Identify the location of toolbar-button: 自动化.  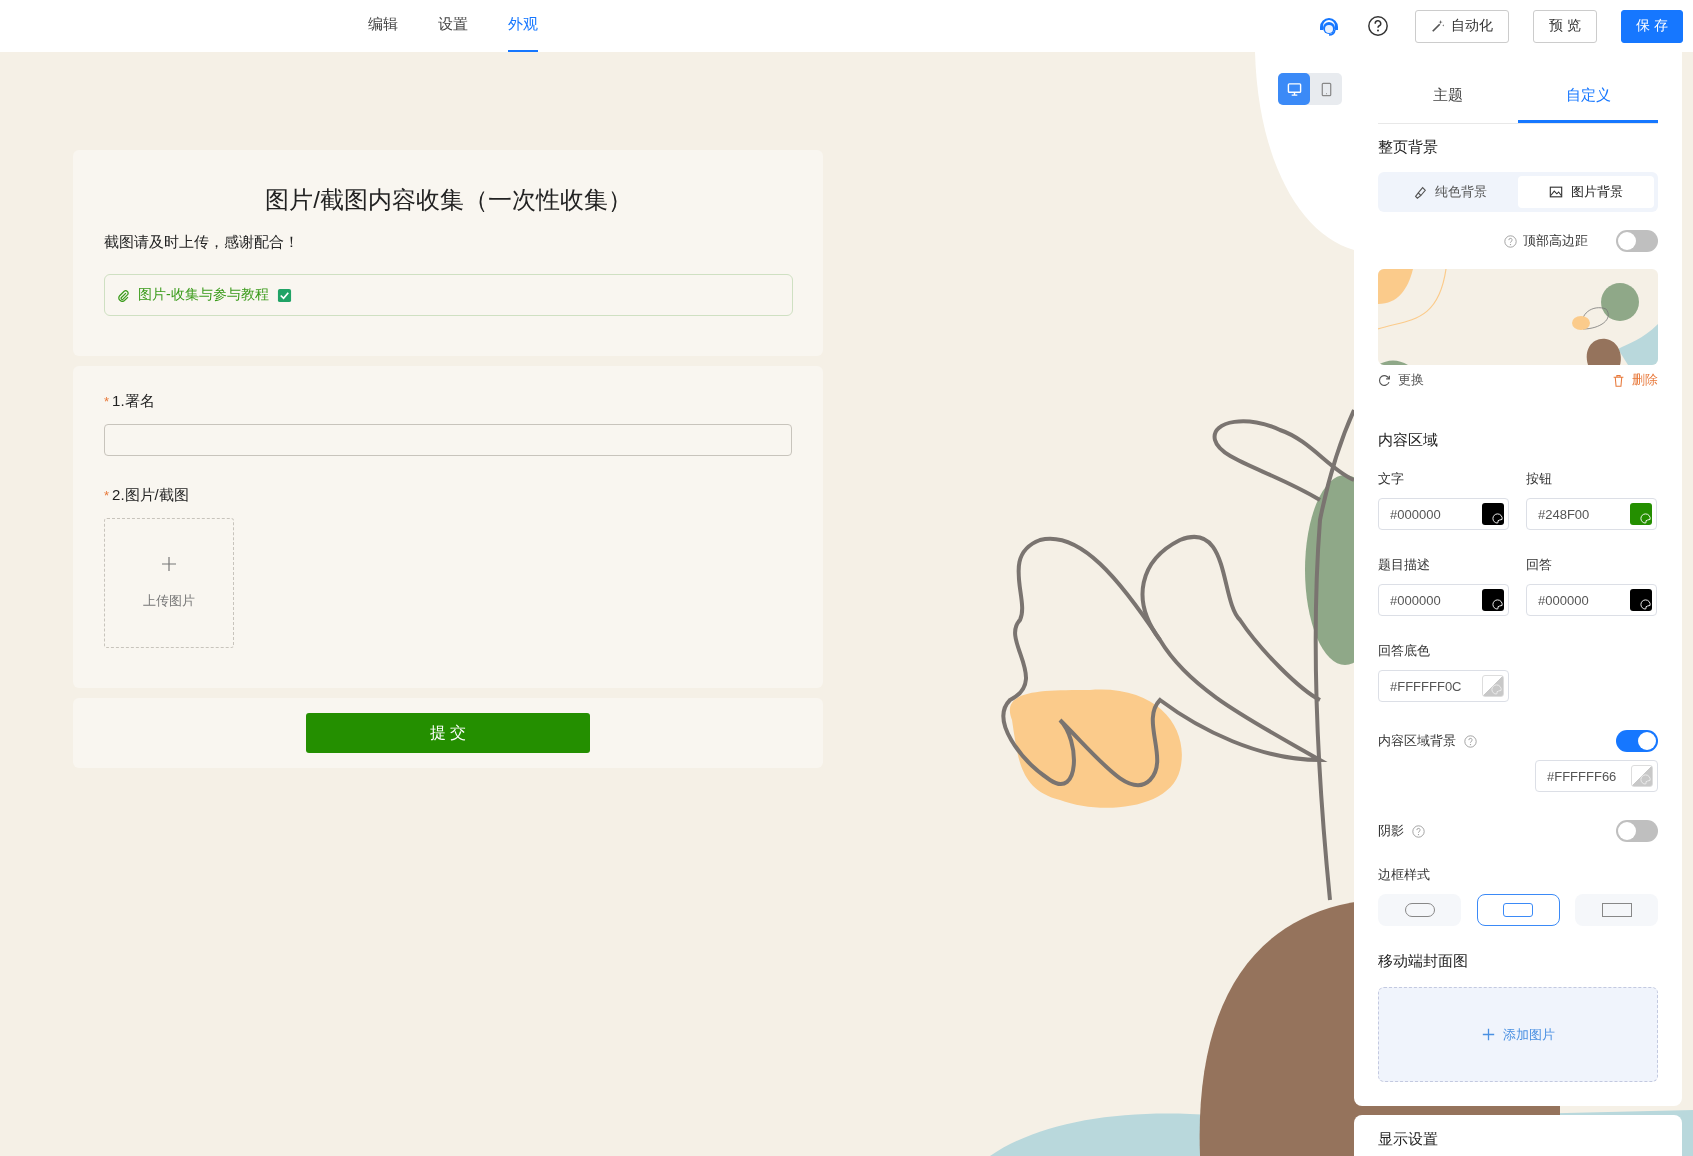
(1462, 26).